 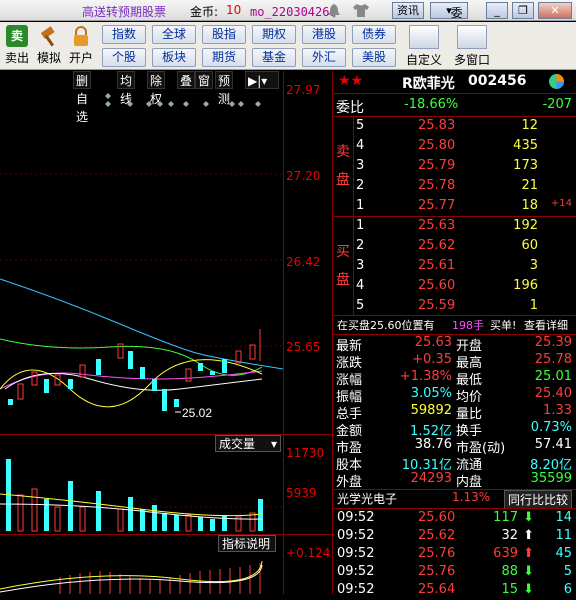 I want to click on tick-volume: 15, so click(x=509, y=589).